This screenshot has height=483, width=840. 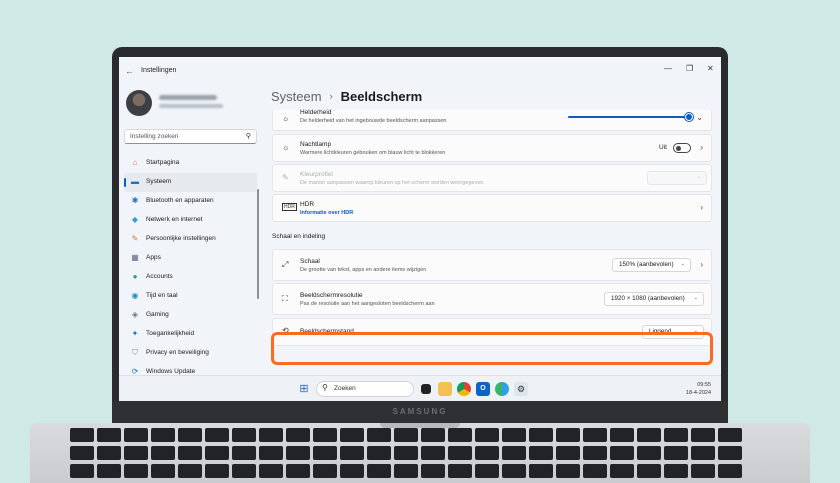 What do you see at coordinates (492, 208) in the screenshot?
I see `hdr-setting: HDR HDR Informatie over HDR ›` at bounding box center [492, 208].